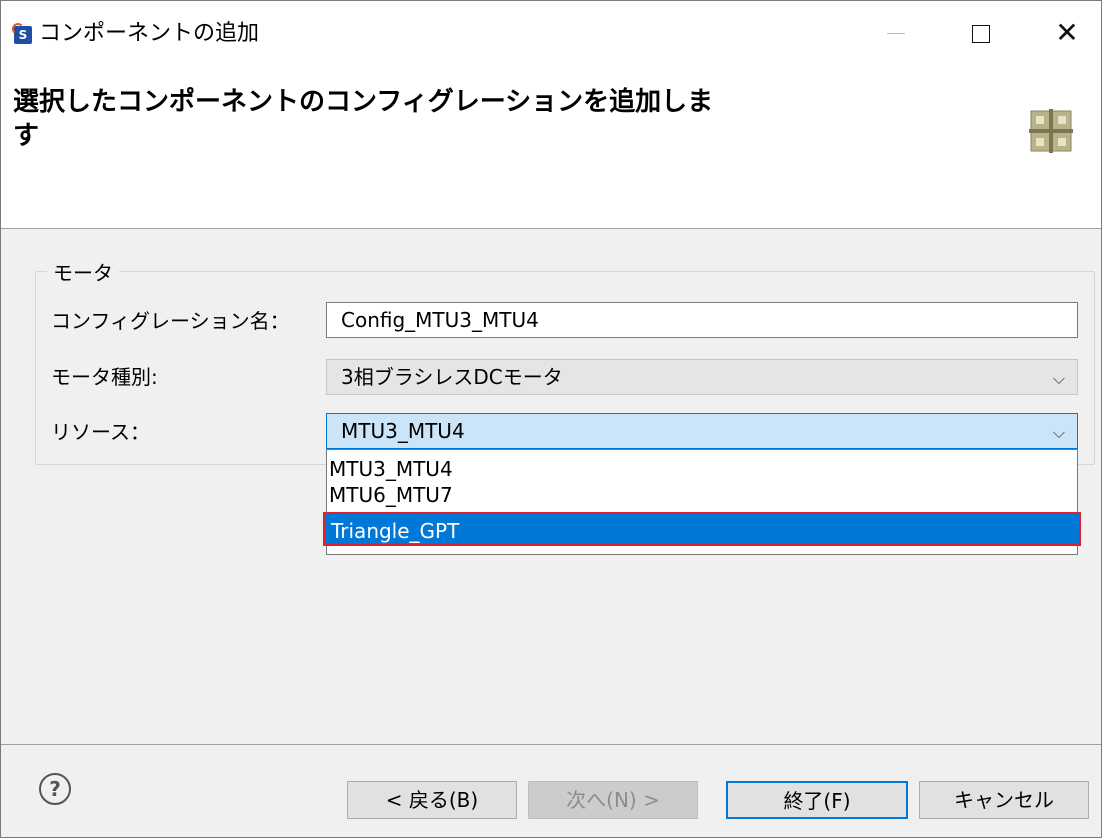 This screenshot has width=1102, height=838. I want to click on app-icon: S, so click(22, 33).